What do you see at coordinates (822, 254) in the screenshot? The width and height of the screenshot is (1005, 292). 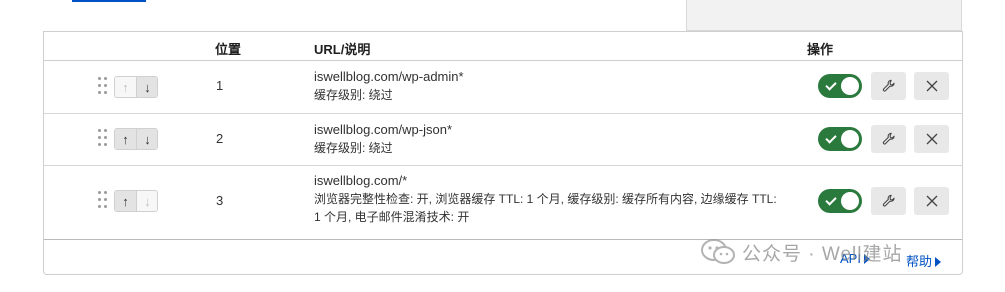 I see `watermark-text: 公众号 · Well建站` at bounding box center [822, 254].